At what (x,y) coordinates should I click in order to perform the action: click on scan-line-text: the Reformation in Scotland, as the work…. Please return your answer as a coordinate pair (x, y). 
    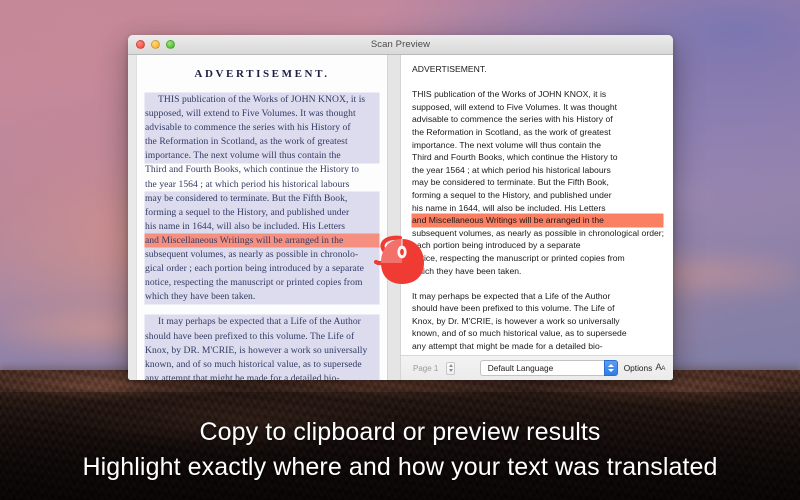
    Looking at the image, I should click on (246, 142).